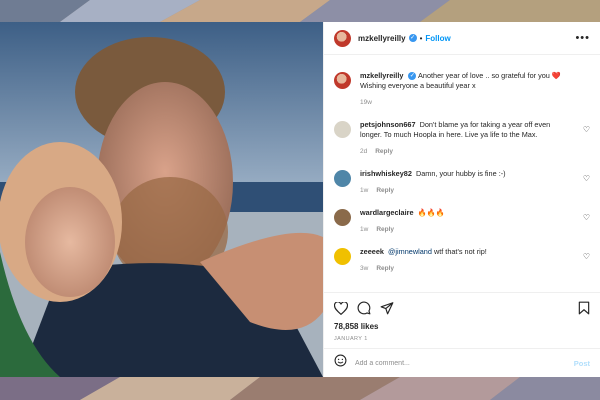 Image resolution: width=600 pixels, height=400 pixels. What do you see at coordinates (340, 363) in the screenshot?
I see `emoji-icon` at bounding box center [340, 363].